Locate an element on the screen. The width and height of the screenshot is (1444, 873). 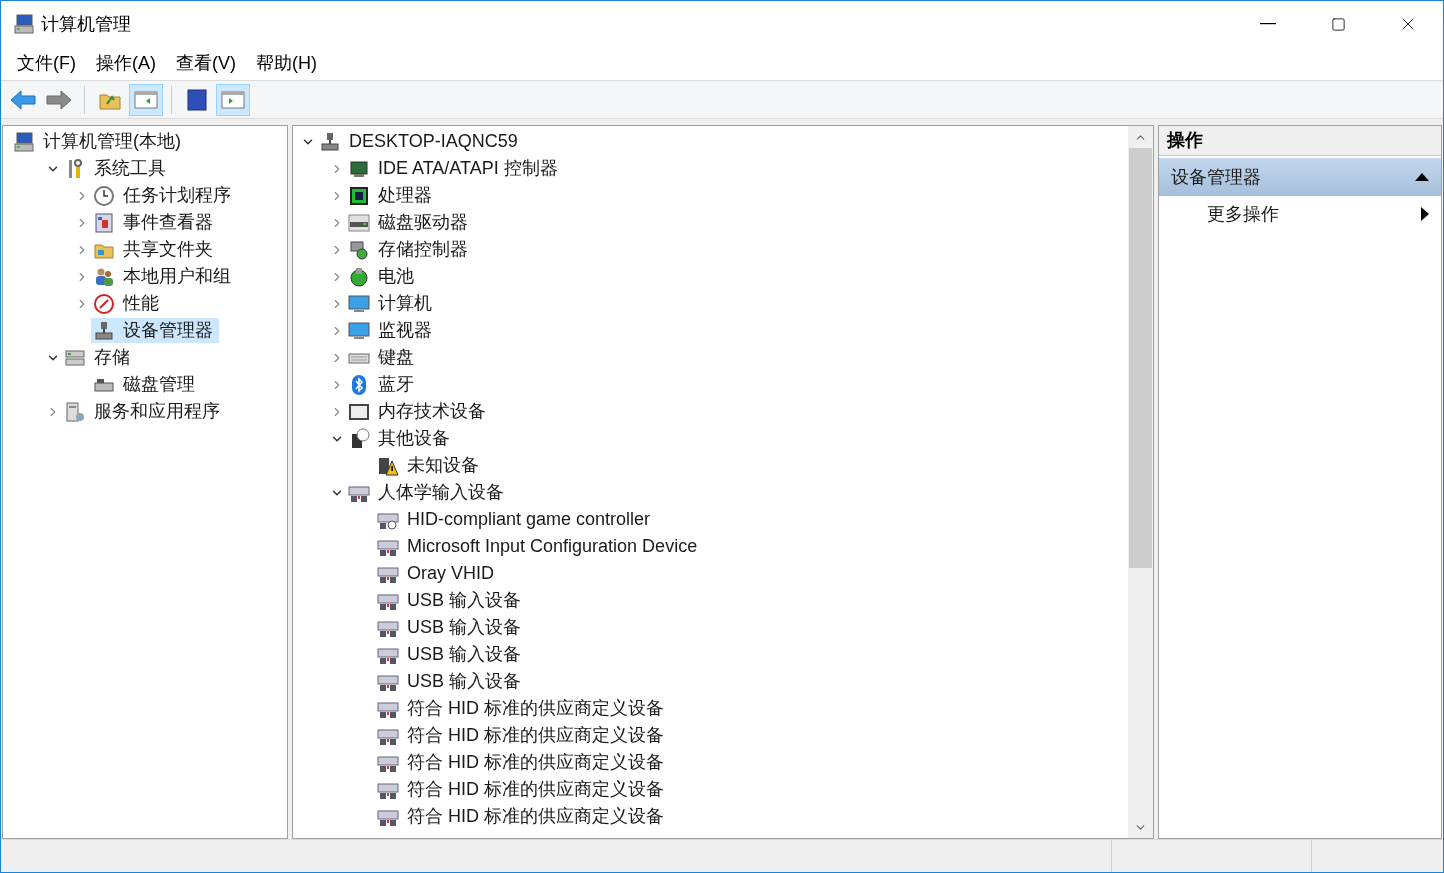
tree-item: 存储控制器 is located at coordinates (410, 249).